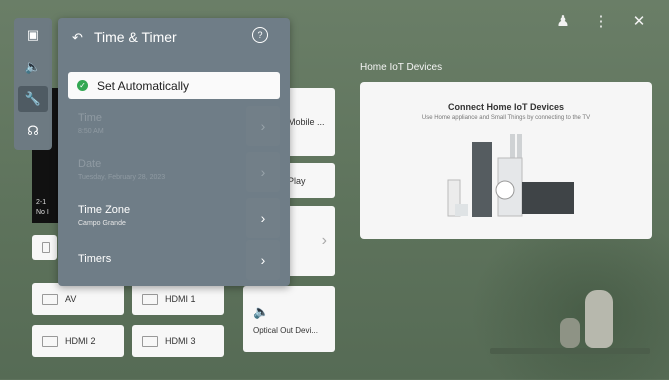 This screenshot has width=669, height=380. What do you see at coordinates (144, 218) in the screenshot?
I see `menu-item-time-zone: Time Zone Campo Grande` at bounding box center [144, 218].